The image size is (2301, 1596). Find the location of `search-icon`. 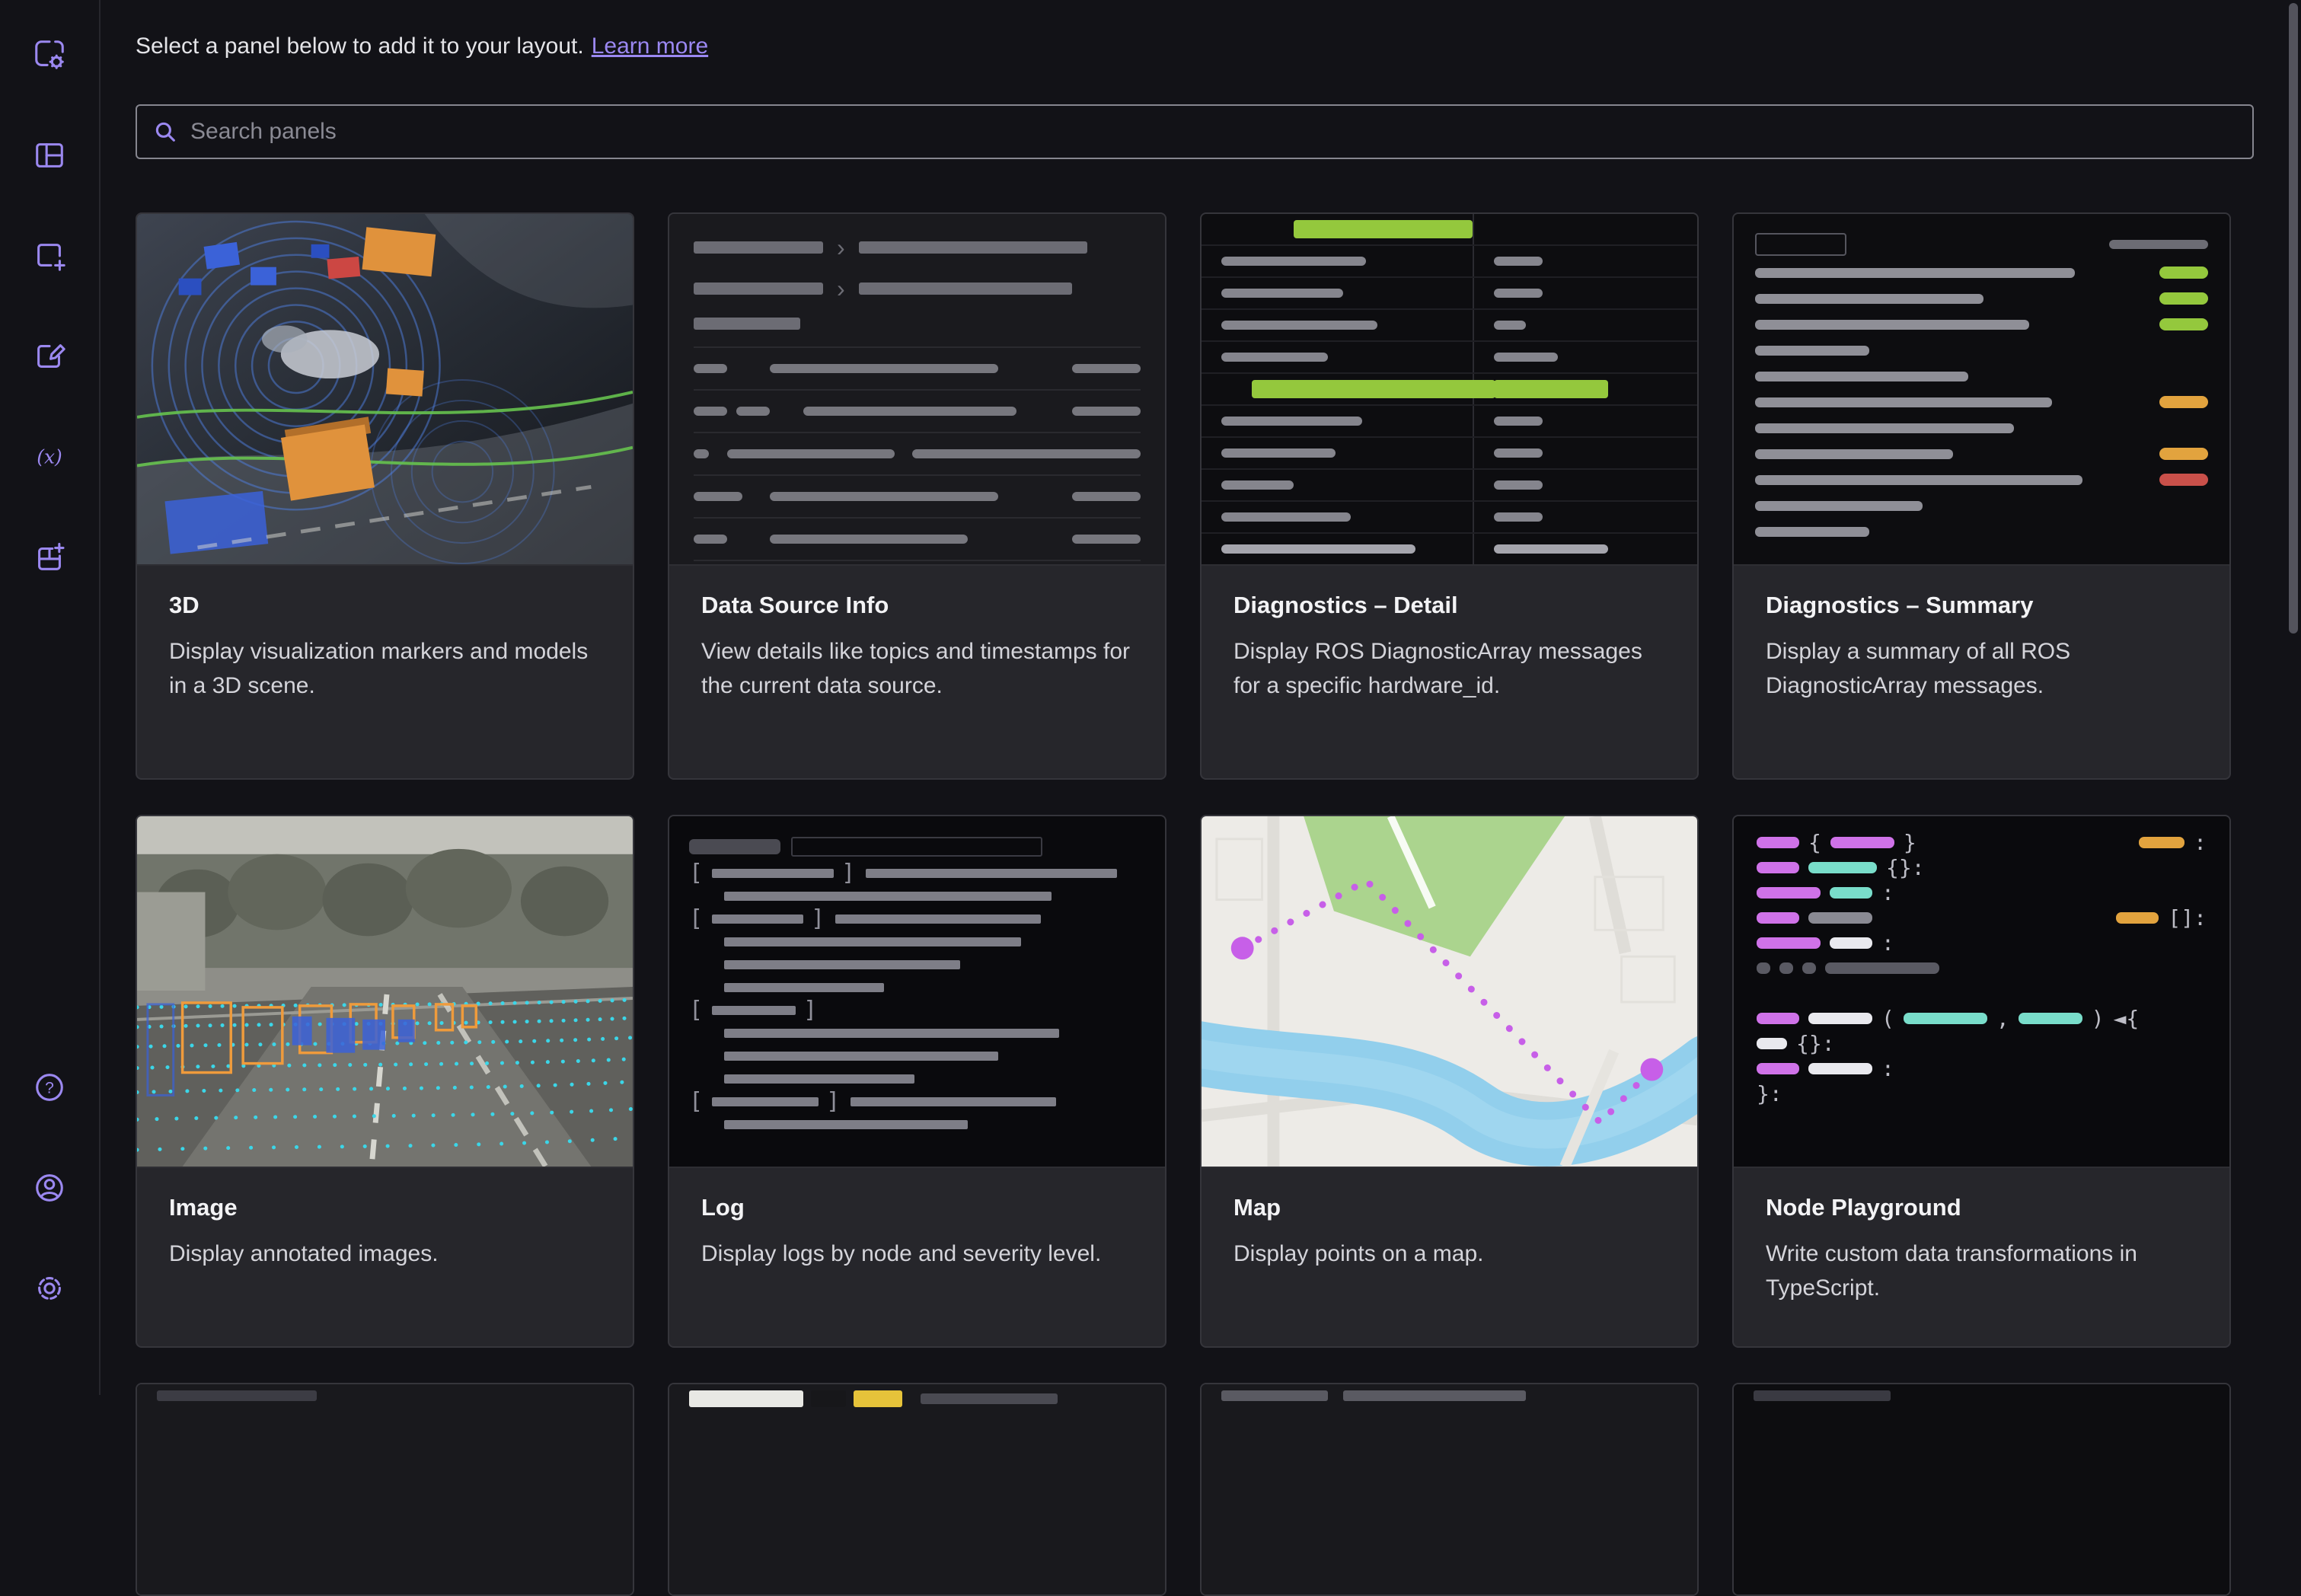

search-icon is located at coordinates (165, 132).